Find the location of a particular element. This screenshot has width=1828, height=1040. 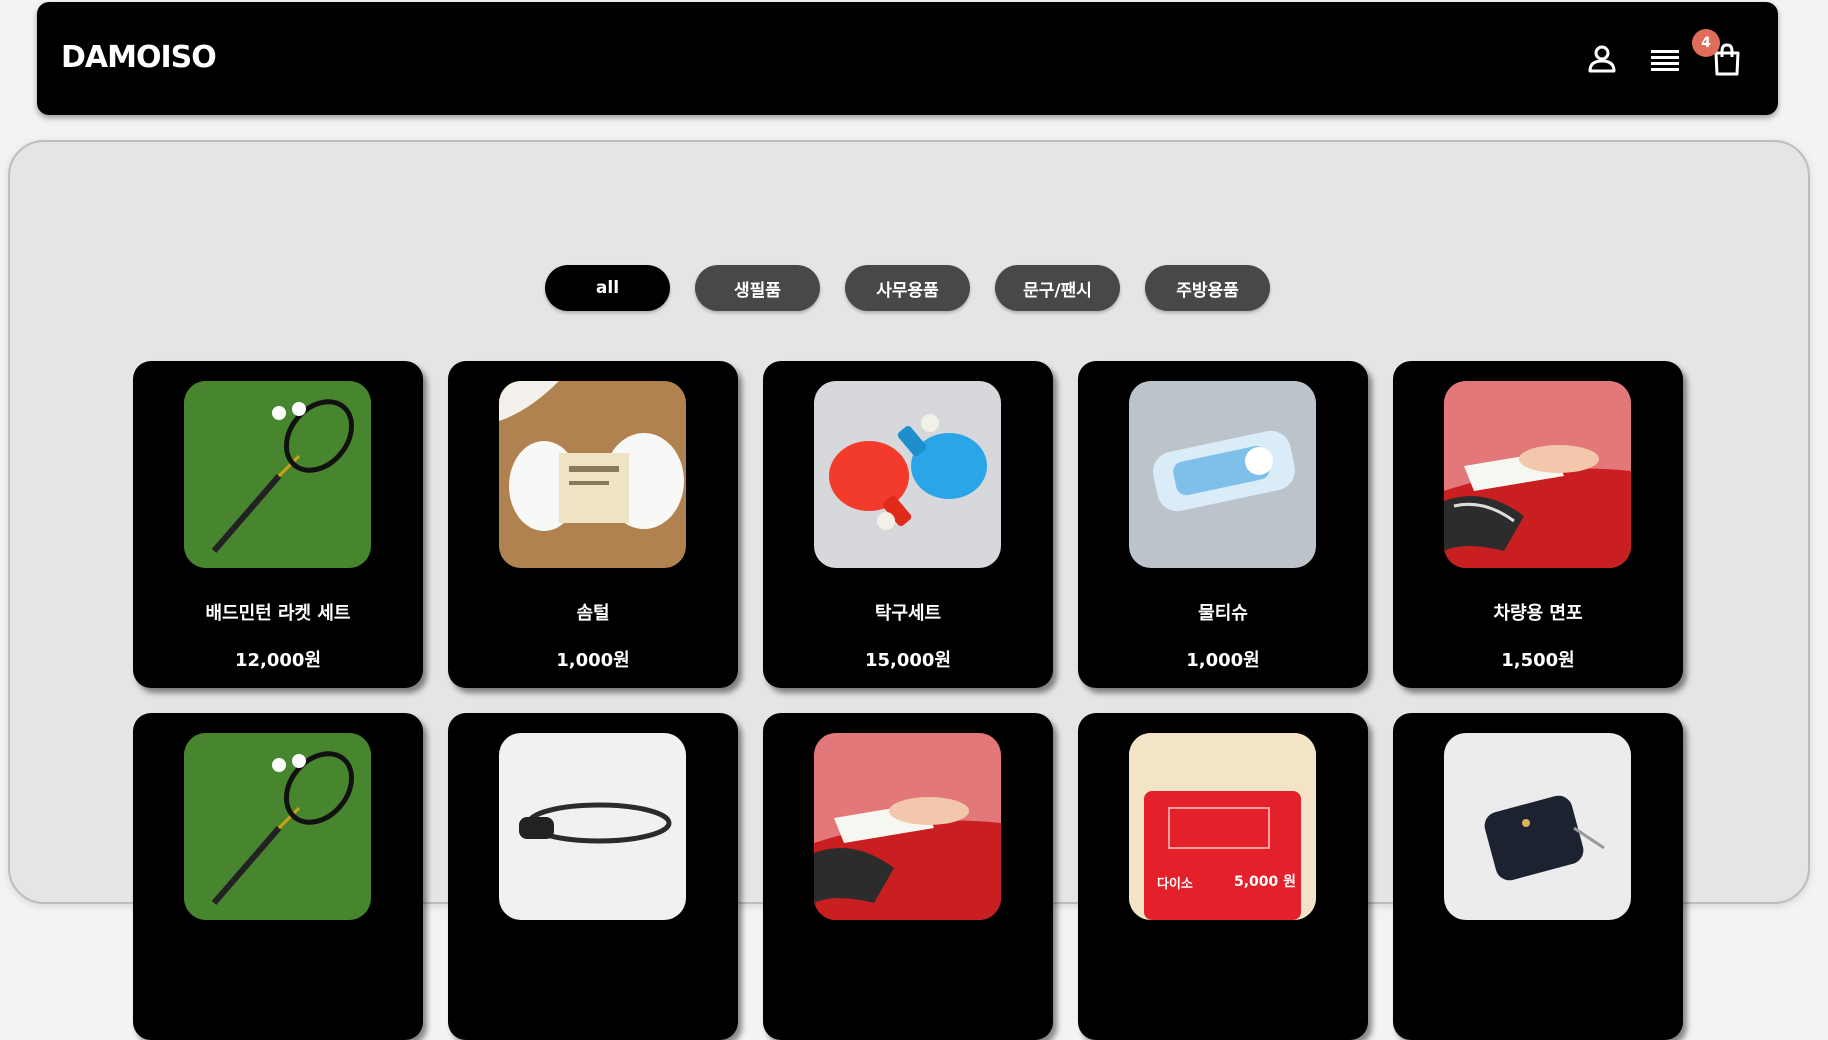

menu-icon is located at coordinates (1665, 60).